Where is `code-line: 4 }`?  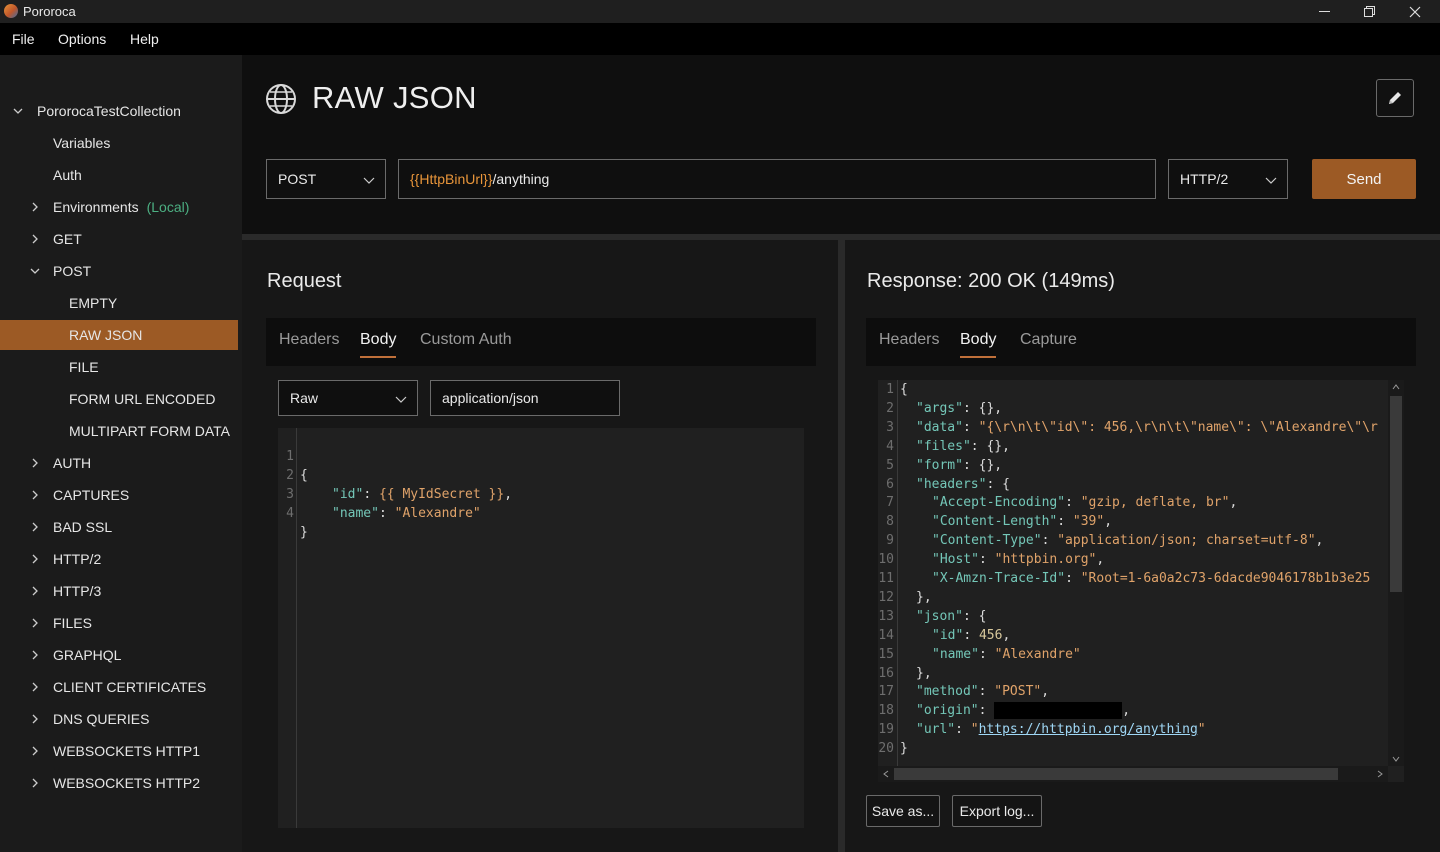 code-line: 4 } is located at coordinates (293, 512).